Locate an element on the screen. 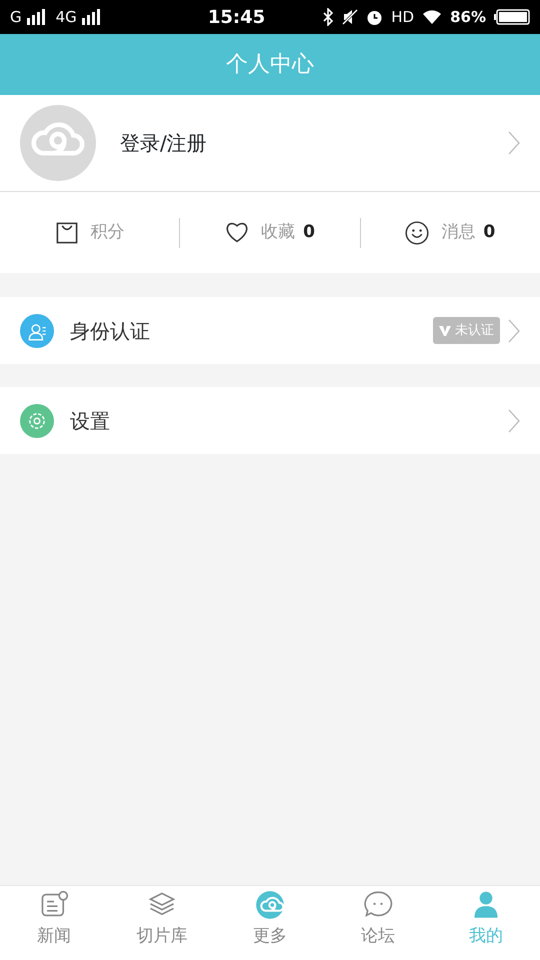 The image size is (540, 960). battery-percent: 86% is located at coordinates (468, 17).